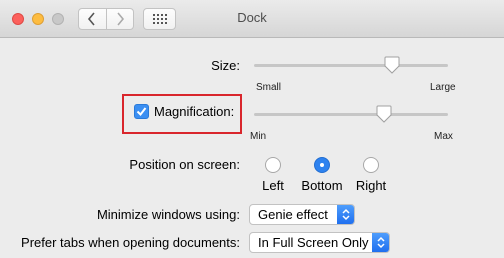 This screenshot has width=504, height=258. Describe the element at coordinates (443, 87) in the screenshot. I see `size-max-label: Large` at that location.